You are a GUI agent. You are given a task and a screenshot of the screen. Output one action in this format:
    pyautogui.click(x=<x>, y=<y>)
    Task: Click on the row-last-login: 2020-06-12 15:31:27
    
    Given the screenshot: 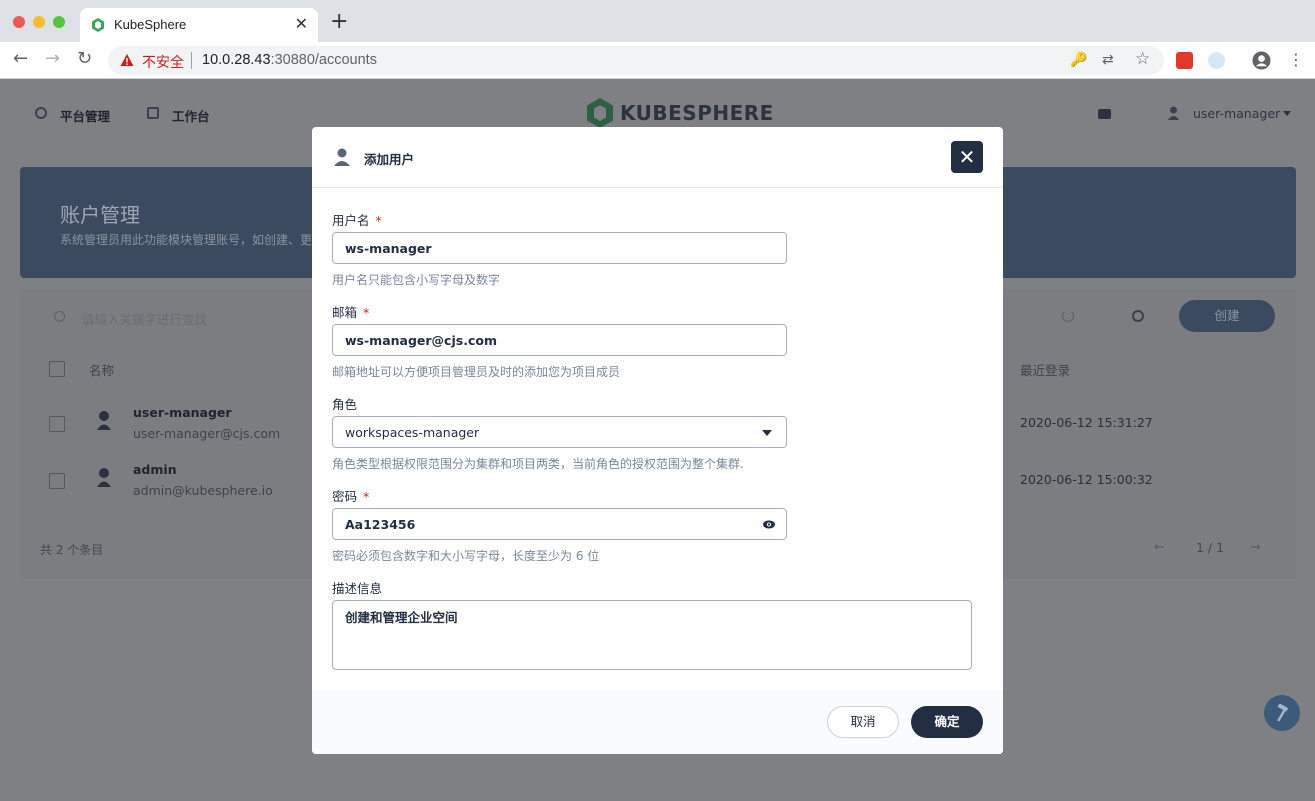 What is the action you would take?
    pyautogui.click(x=1086, y=422)
    